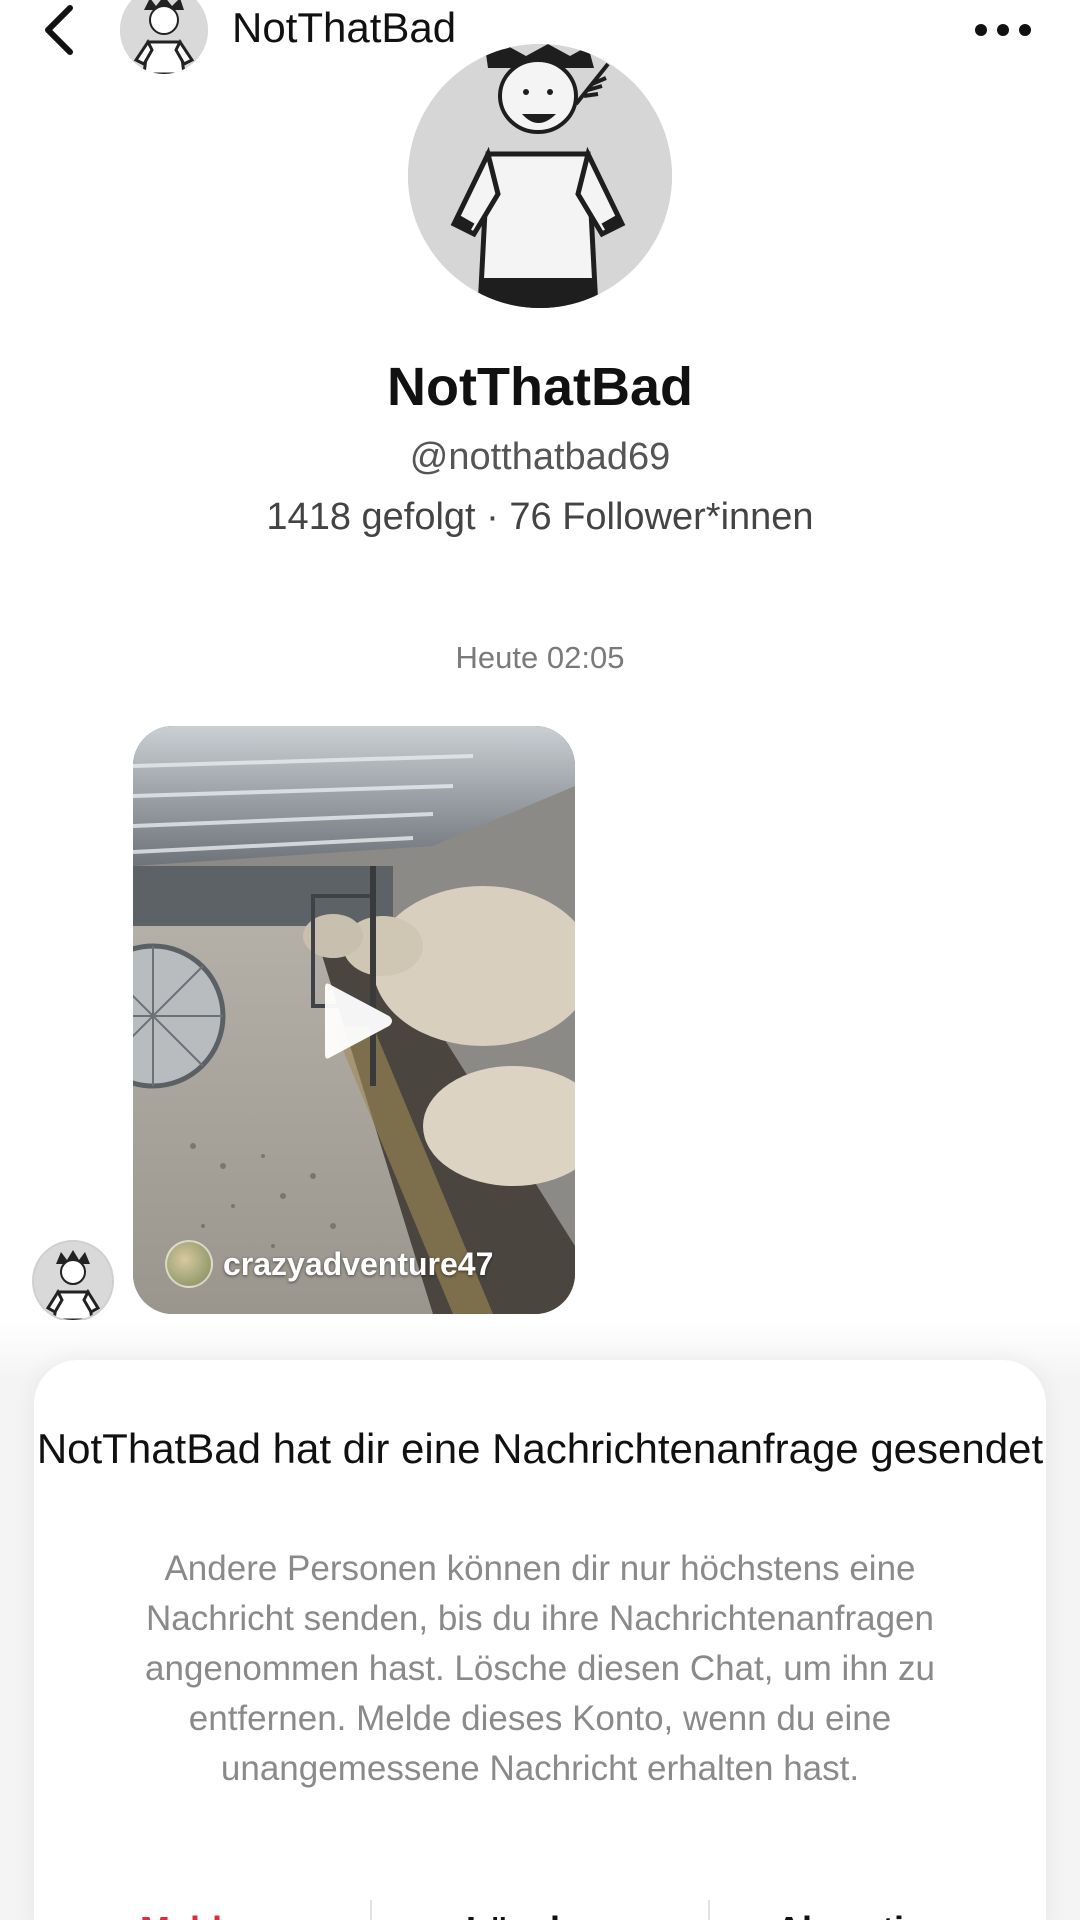  Describe the element at coordinates (202, 1905) in the screenshot. I see `report-button: Melden` at that location.